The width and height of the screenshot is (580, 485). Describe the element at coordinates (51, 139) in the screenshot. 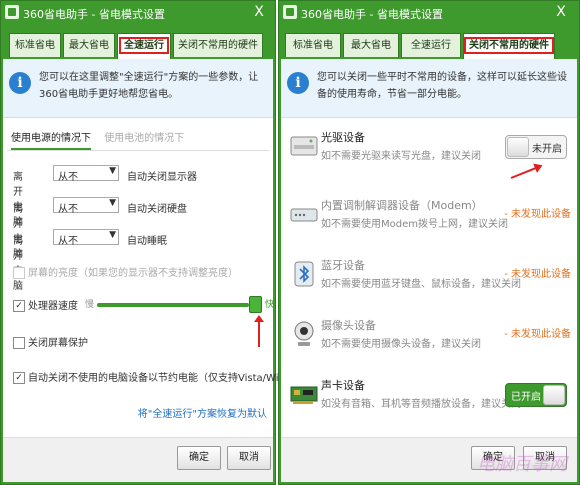

I see `subtab-ac-power: 使用电源的情况下` at that location.